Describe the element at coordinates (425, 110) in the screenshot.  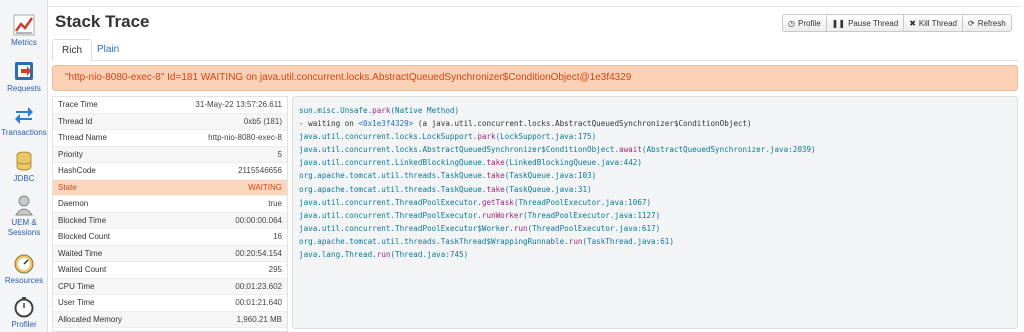
I see `frame-source: (Native Method)` at that location.